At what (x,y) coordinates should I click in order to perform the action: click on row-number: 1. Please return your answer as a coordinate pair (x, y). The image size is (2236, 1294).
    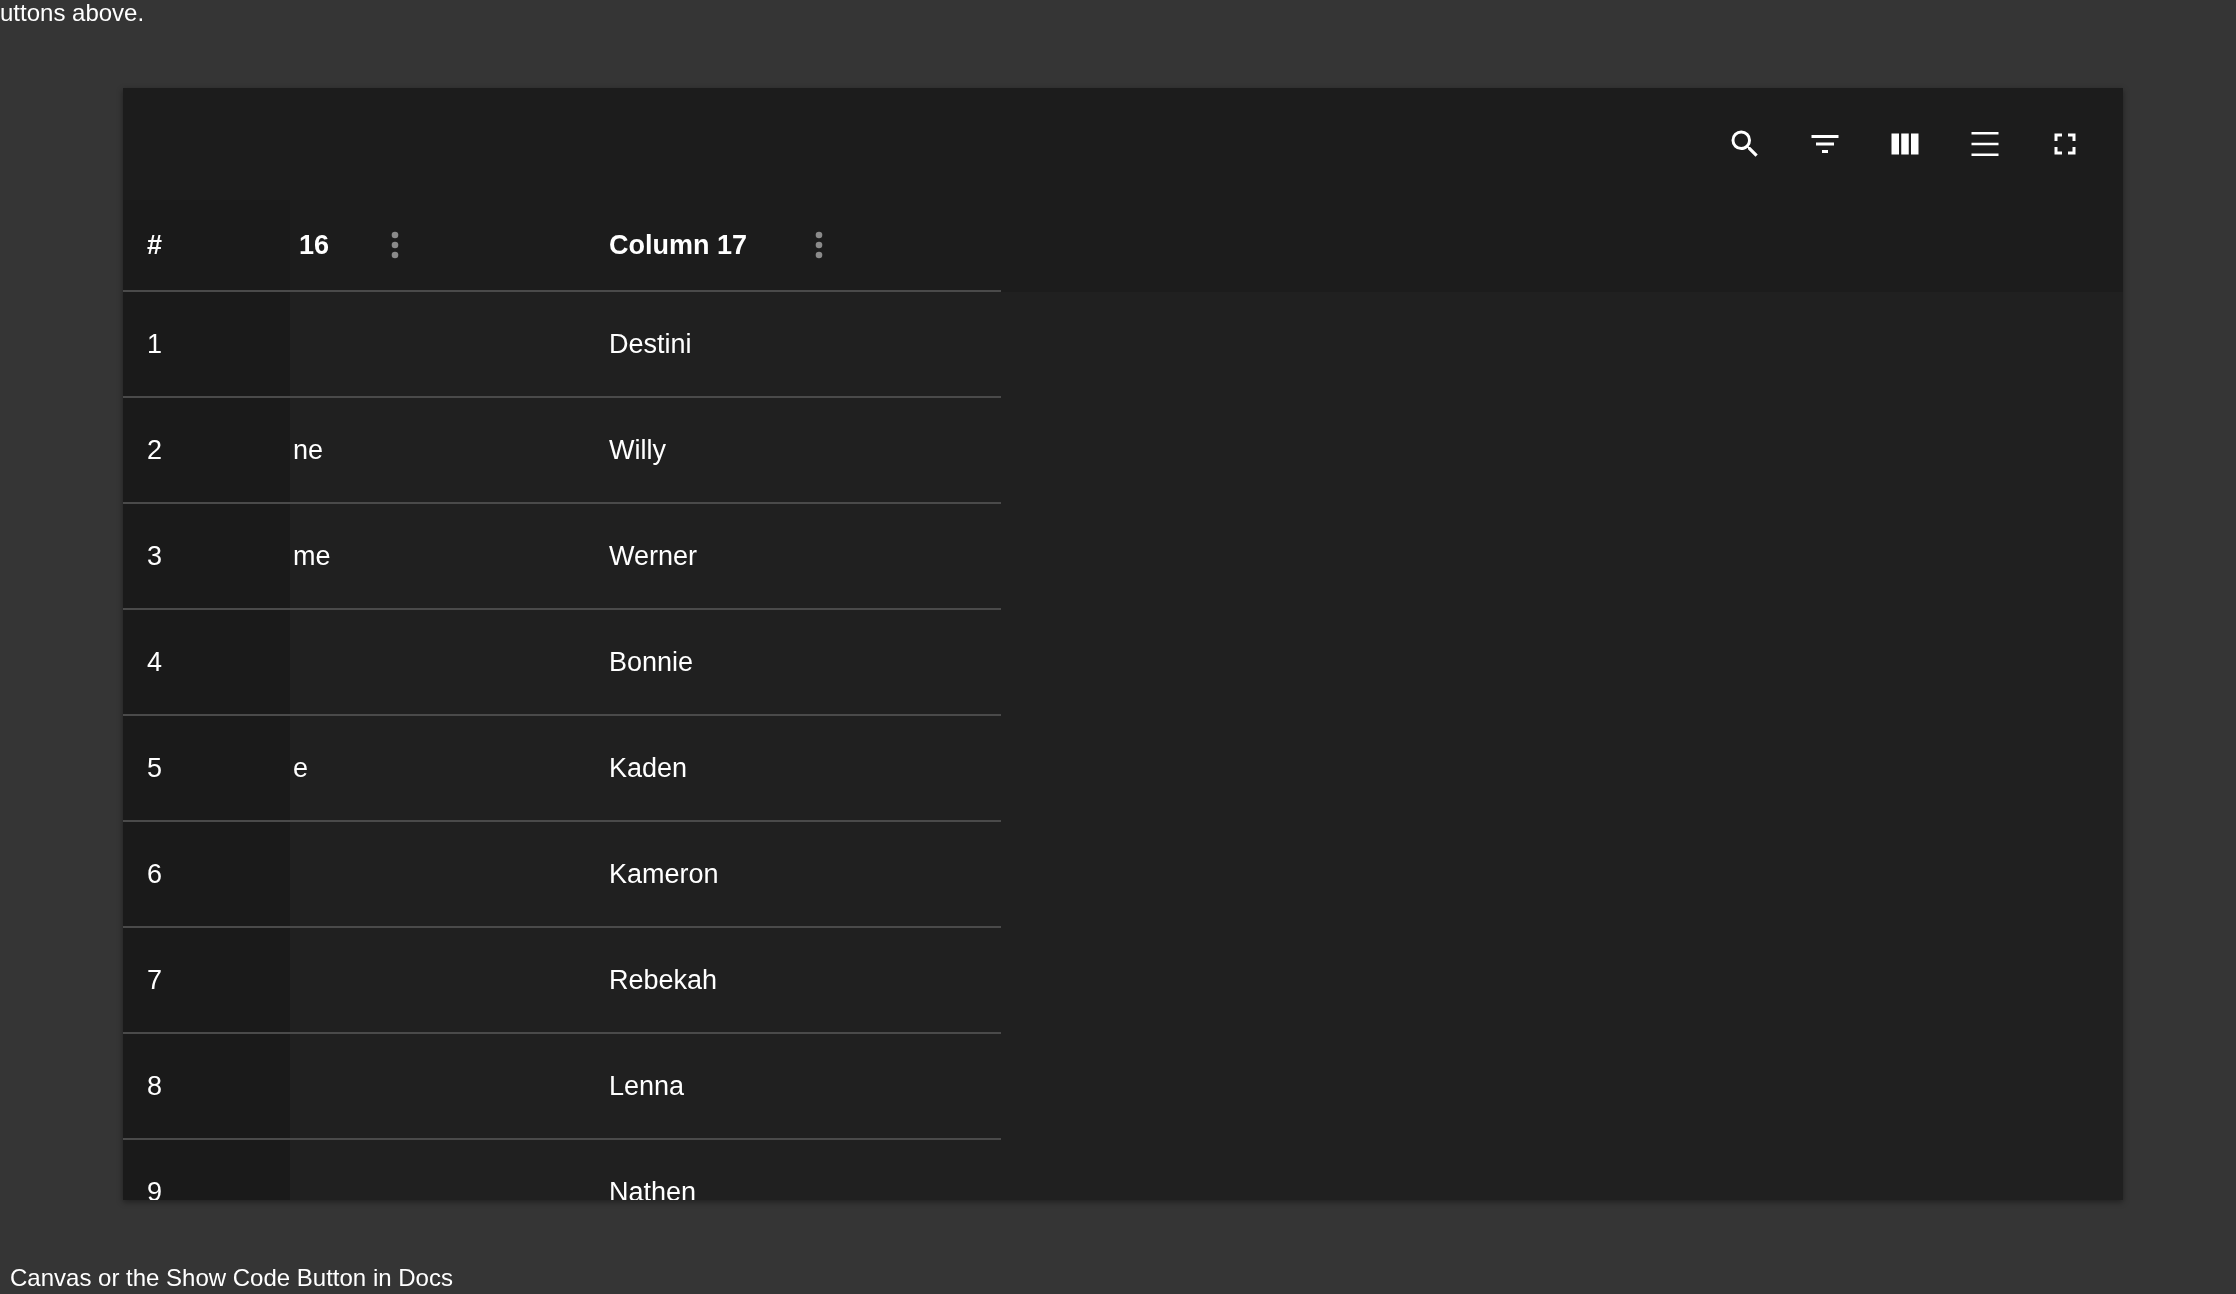
    Looking at the image, I should click on (155, 344).